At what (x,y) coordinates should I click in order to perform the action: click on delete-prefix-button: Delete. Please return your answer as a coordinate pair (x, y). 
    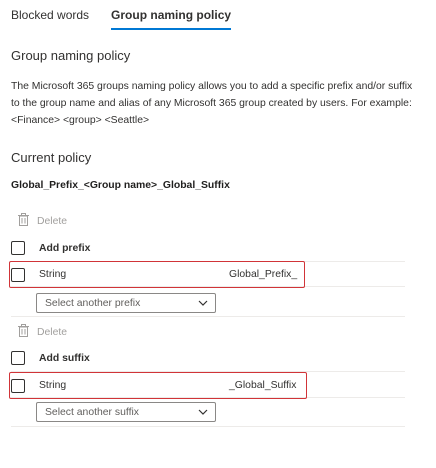
    Looking at the image, I should click on (42, 221).